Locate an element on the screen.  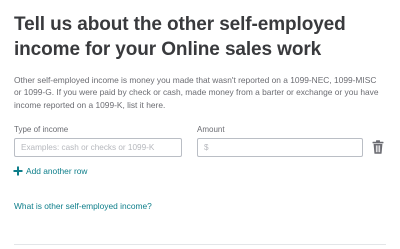
add-another-row-button: Add another row is located at coordinates (50, 171).